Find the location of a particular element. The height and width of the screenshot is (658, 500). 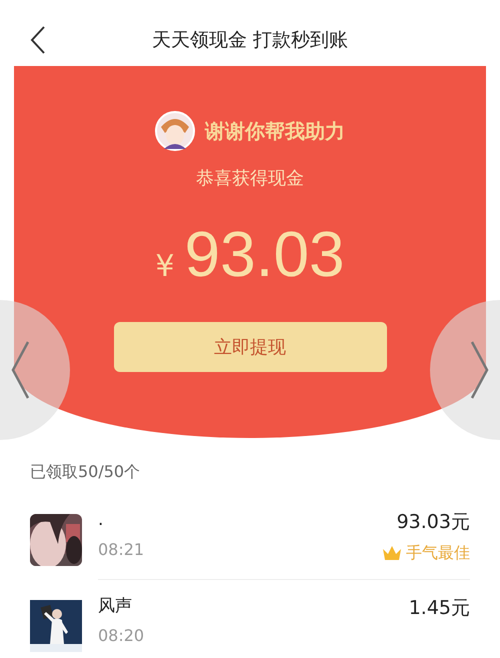

user-name: 风声 is located at coordinates (115, 606).